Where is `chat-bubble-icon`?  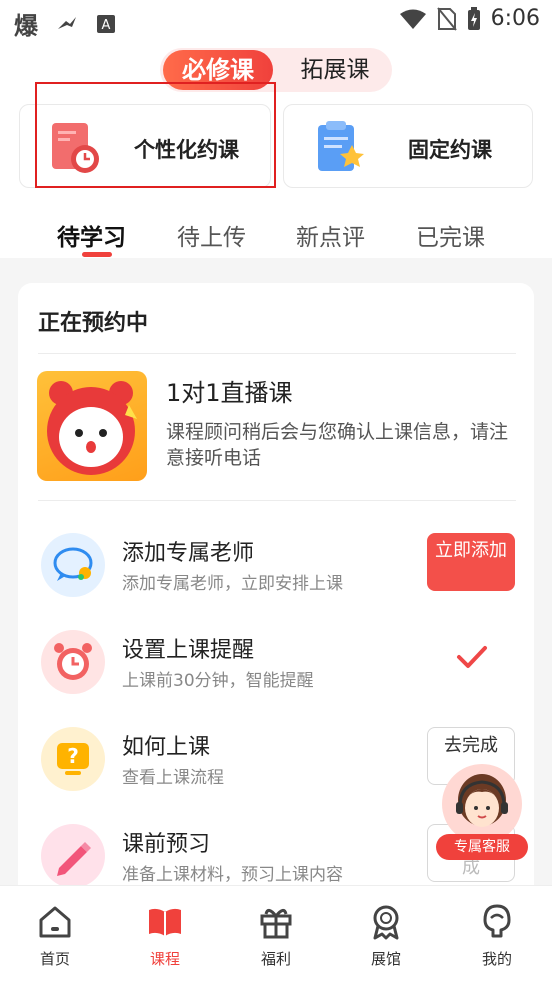
chat-bubble-icon is located at coordinates (73, 565).